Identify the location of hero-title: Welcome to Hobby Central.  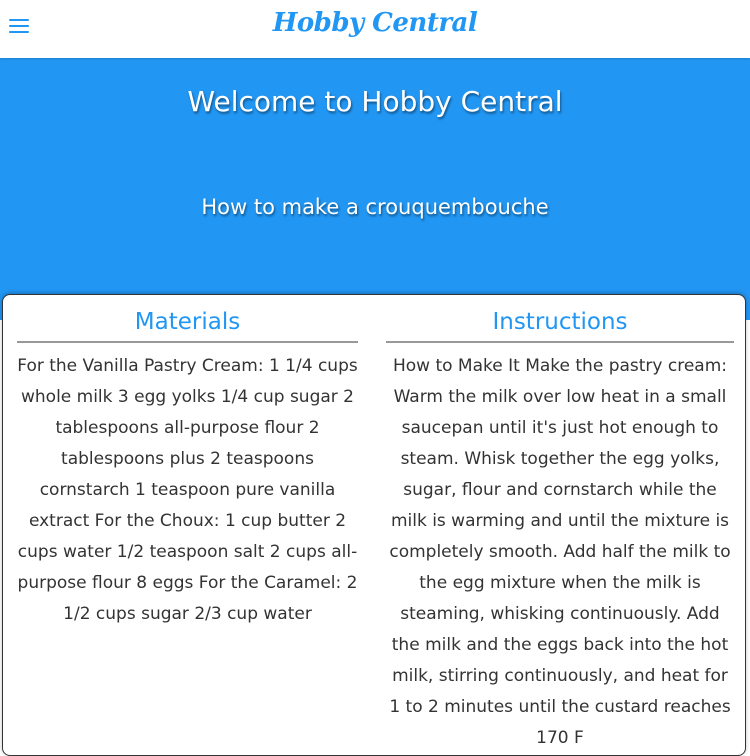
(375, 101).